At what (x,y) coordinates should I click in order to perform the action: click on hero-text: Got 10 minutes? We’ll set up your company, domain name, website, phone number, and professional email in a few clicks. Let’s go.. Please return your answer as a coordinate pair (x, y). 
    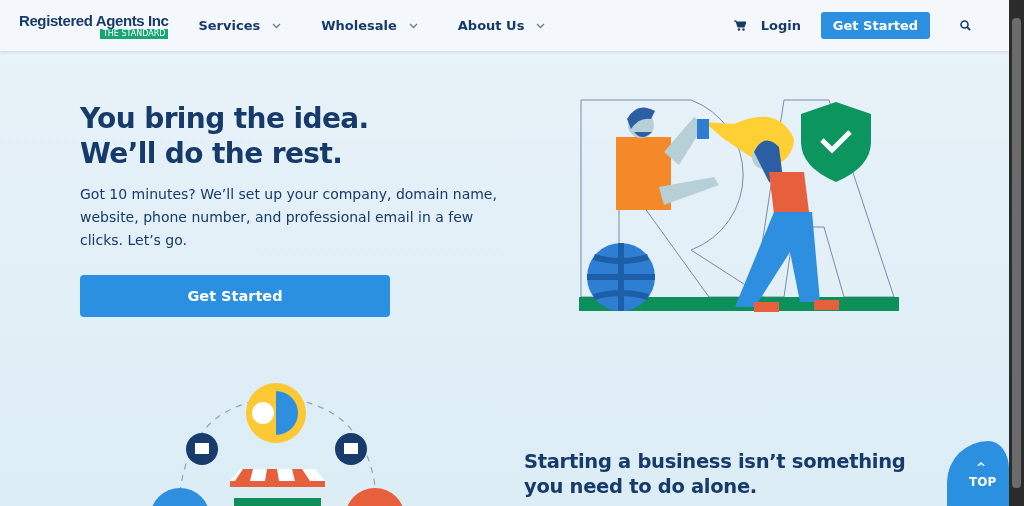
    Looking at the image, I should click on (289, 217).